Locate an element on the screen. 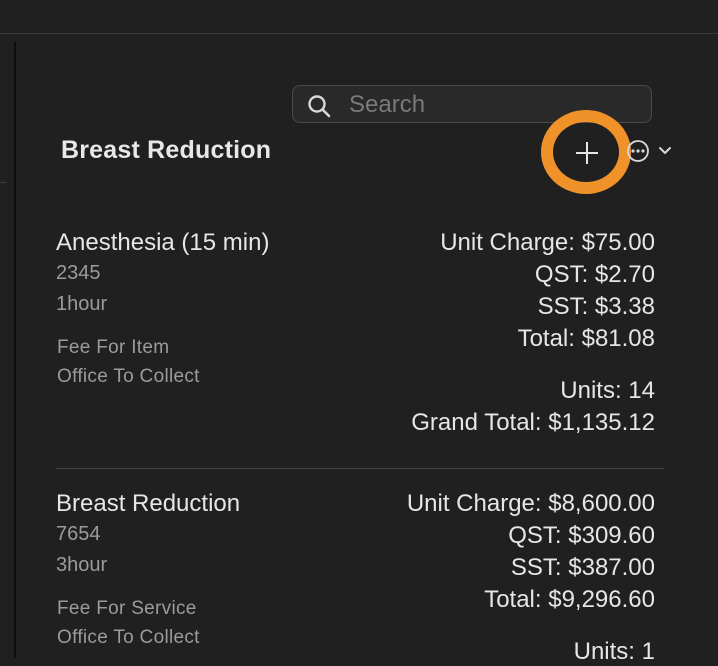  sidebar-separator is located at coordinates (3, 182).